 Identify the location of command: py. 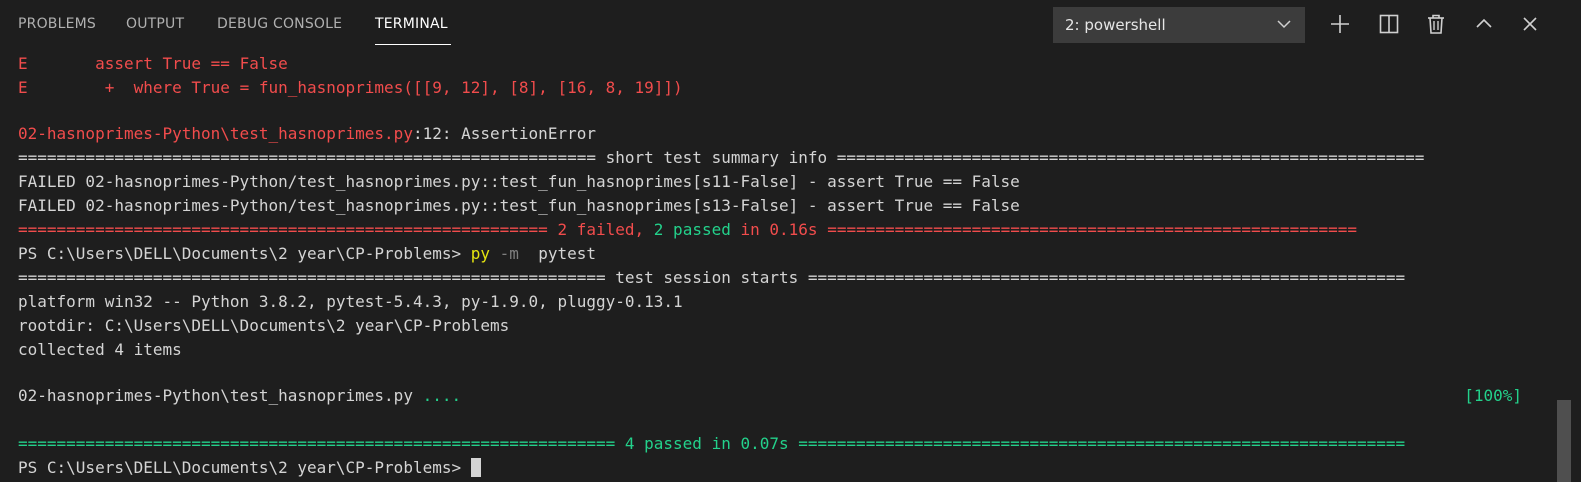
(480, 253).